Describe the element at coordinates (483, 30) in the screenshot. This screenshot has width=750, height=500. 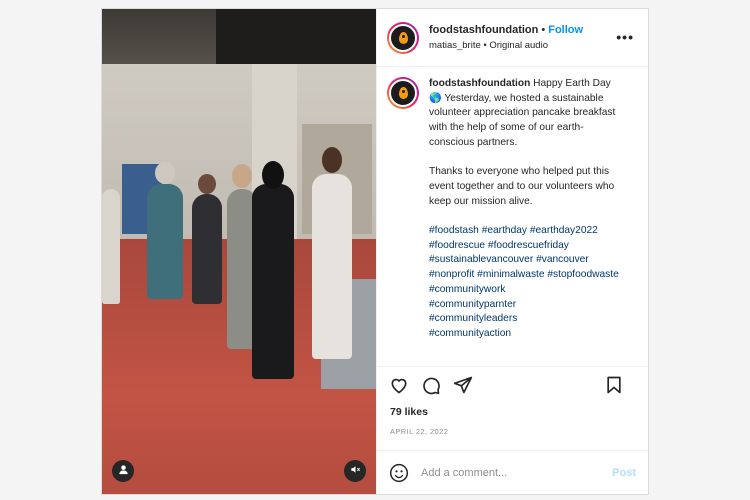
I see `header-username: foodstashfoundation` at that location.